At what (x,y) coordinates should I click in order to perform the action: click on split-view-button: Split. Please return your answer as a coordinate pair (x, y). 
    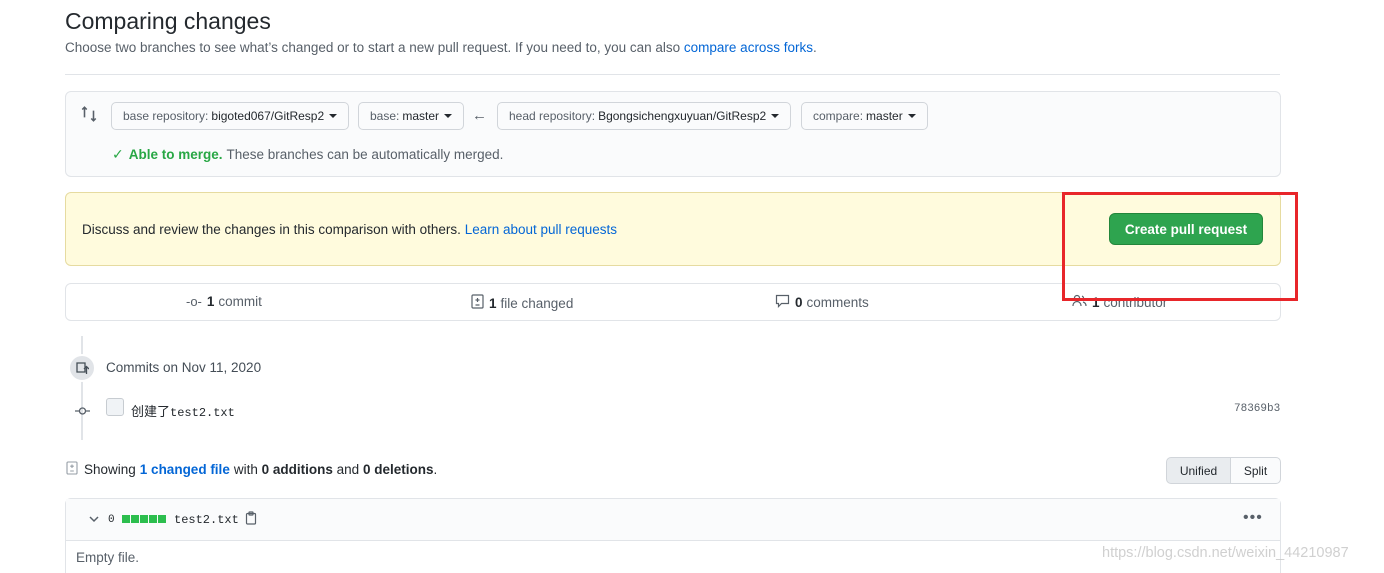
    Looking at the image, I should click on (1255, 470).